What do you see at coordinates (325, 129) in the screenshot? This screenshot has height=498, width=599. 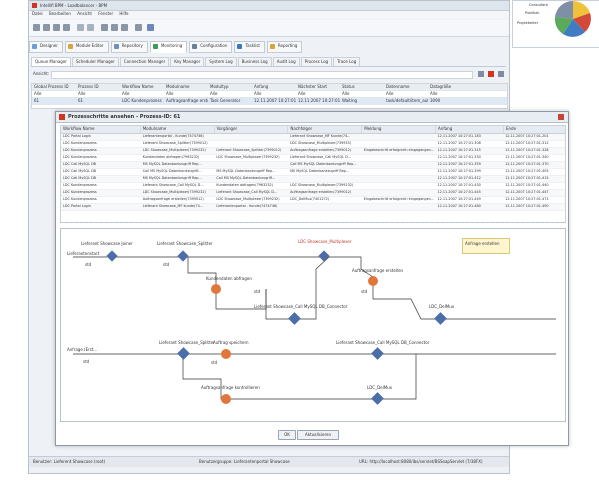 I see `column-header: Nachfolger` at bounding box center [325, 129].